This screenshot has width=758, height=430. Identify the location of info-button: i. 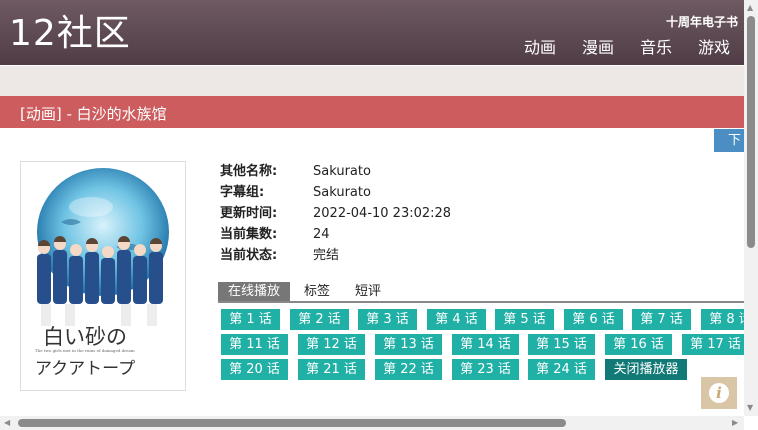
(719, 393).